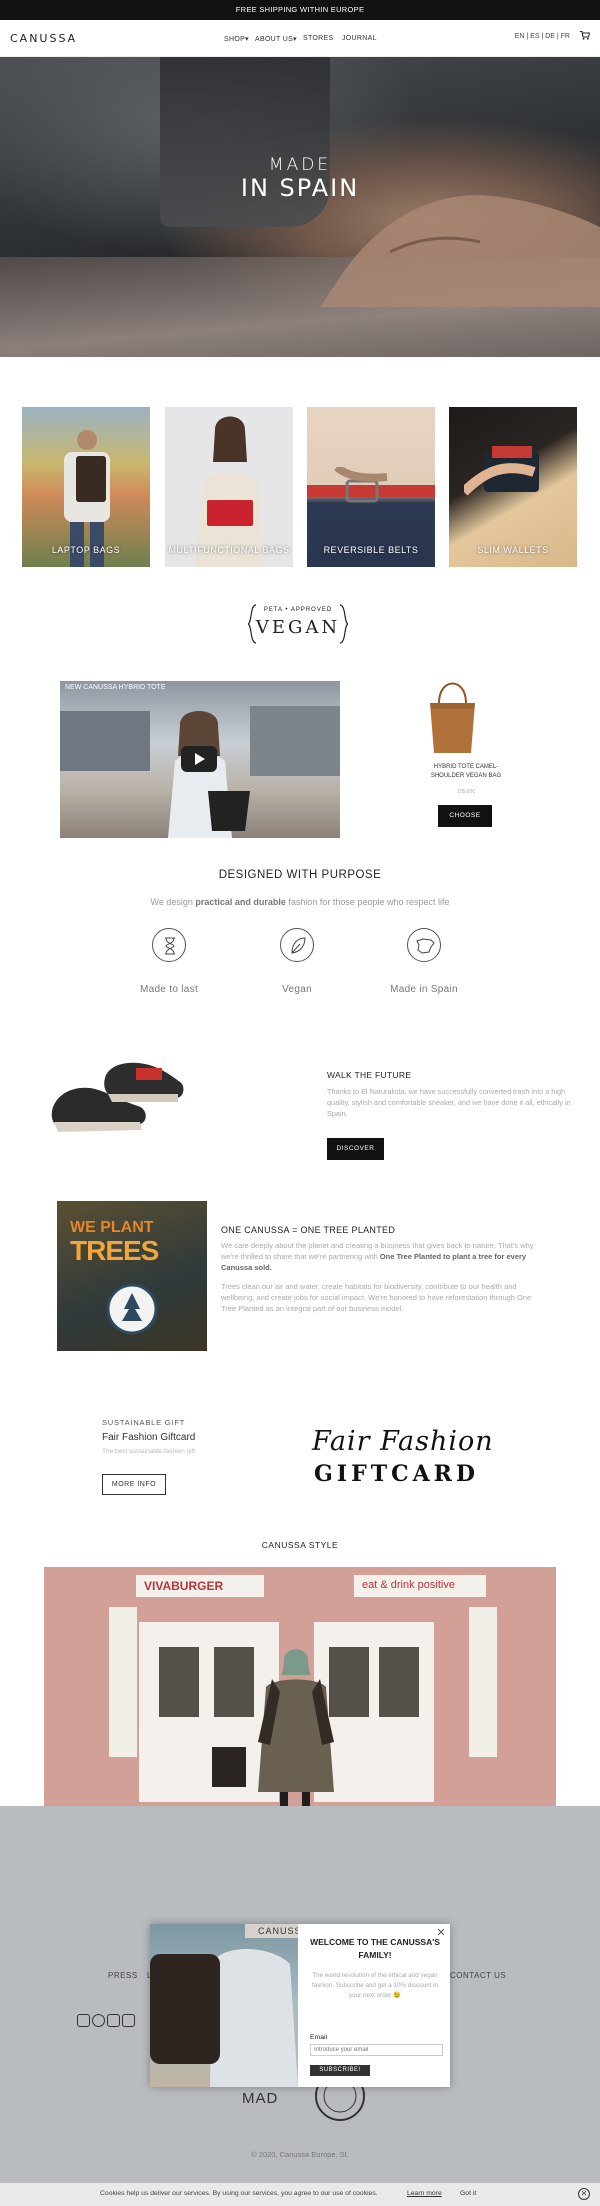 This screenshot has width=600, height=2206. What do you see at coordinates (424, 989) in the screenshot?
I see `feature-label-made-in-spain: Made in Spain` at bounding box center [424, 989].